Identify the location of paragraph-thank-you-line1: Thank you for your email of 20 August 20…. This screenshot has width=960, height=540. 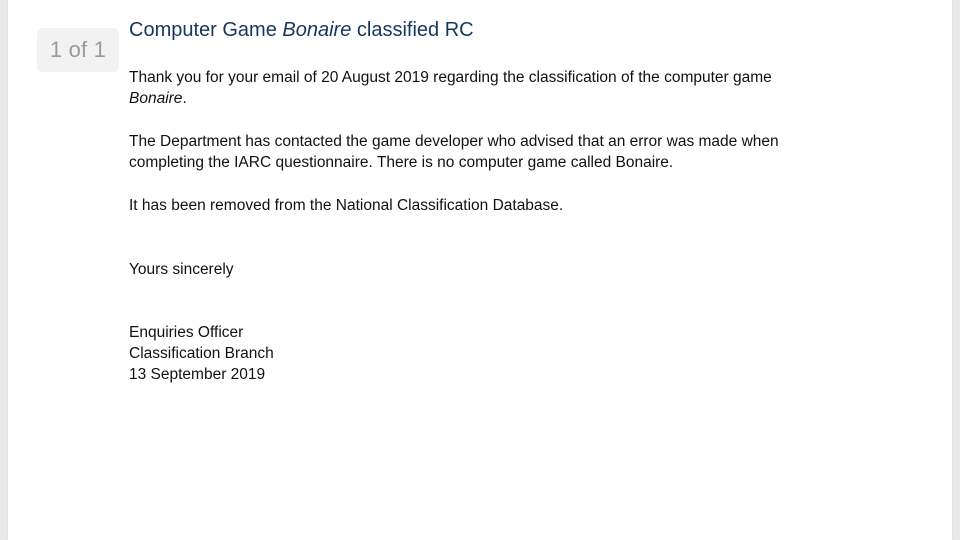
(450, 77).